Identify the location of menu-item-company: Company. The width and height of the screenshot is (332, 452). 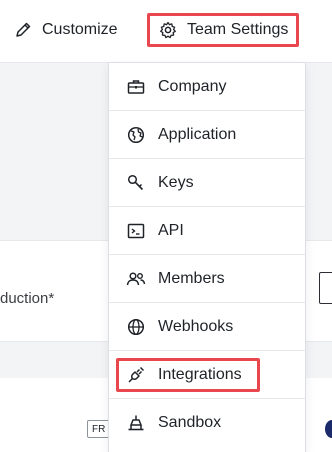
(207, 87).